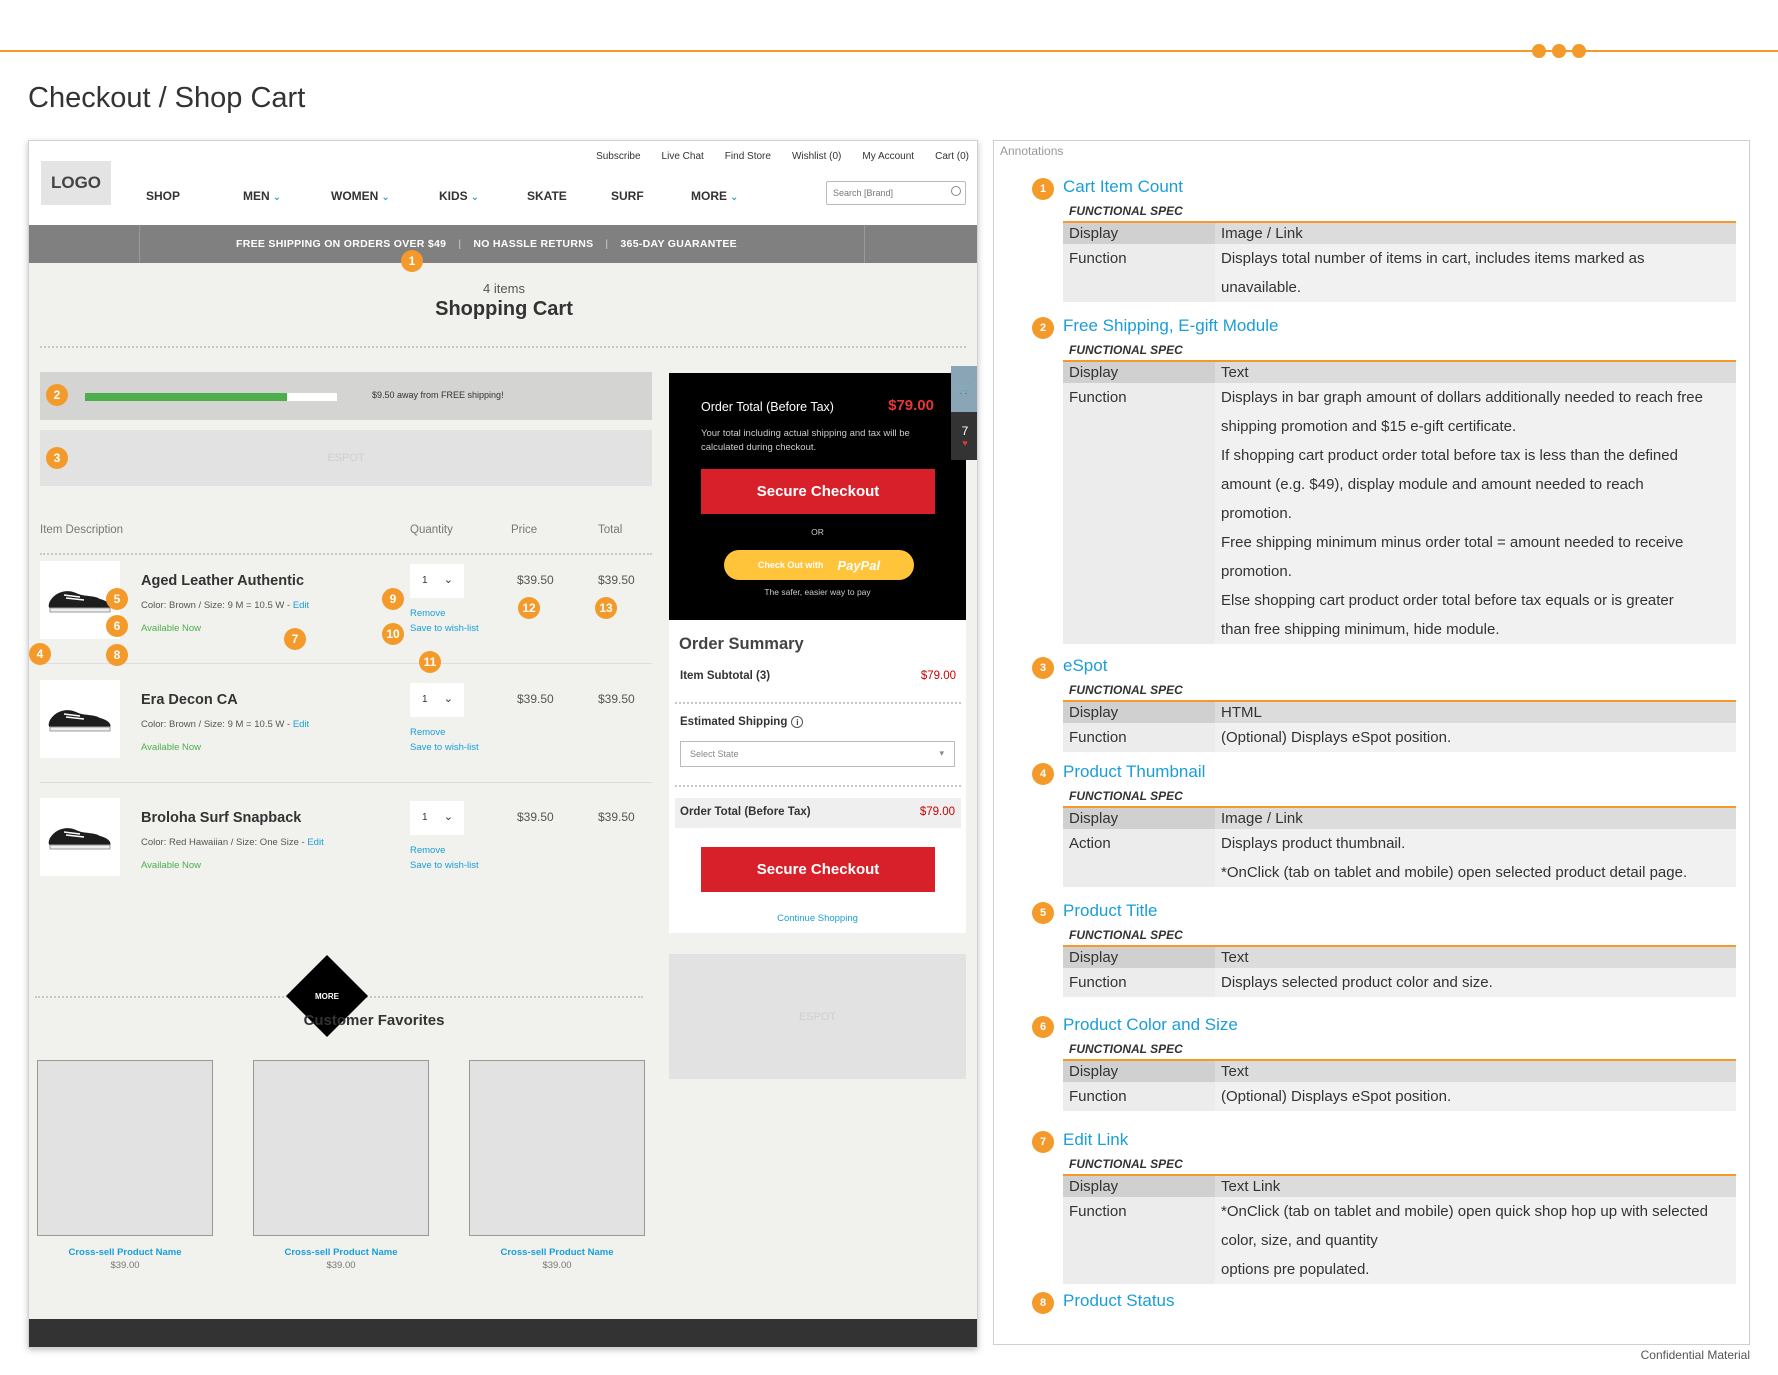  I want to click on info-icon: i, so click(797, 722).